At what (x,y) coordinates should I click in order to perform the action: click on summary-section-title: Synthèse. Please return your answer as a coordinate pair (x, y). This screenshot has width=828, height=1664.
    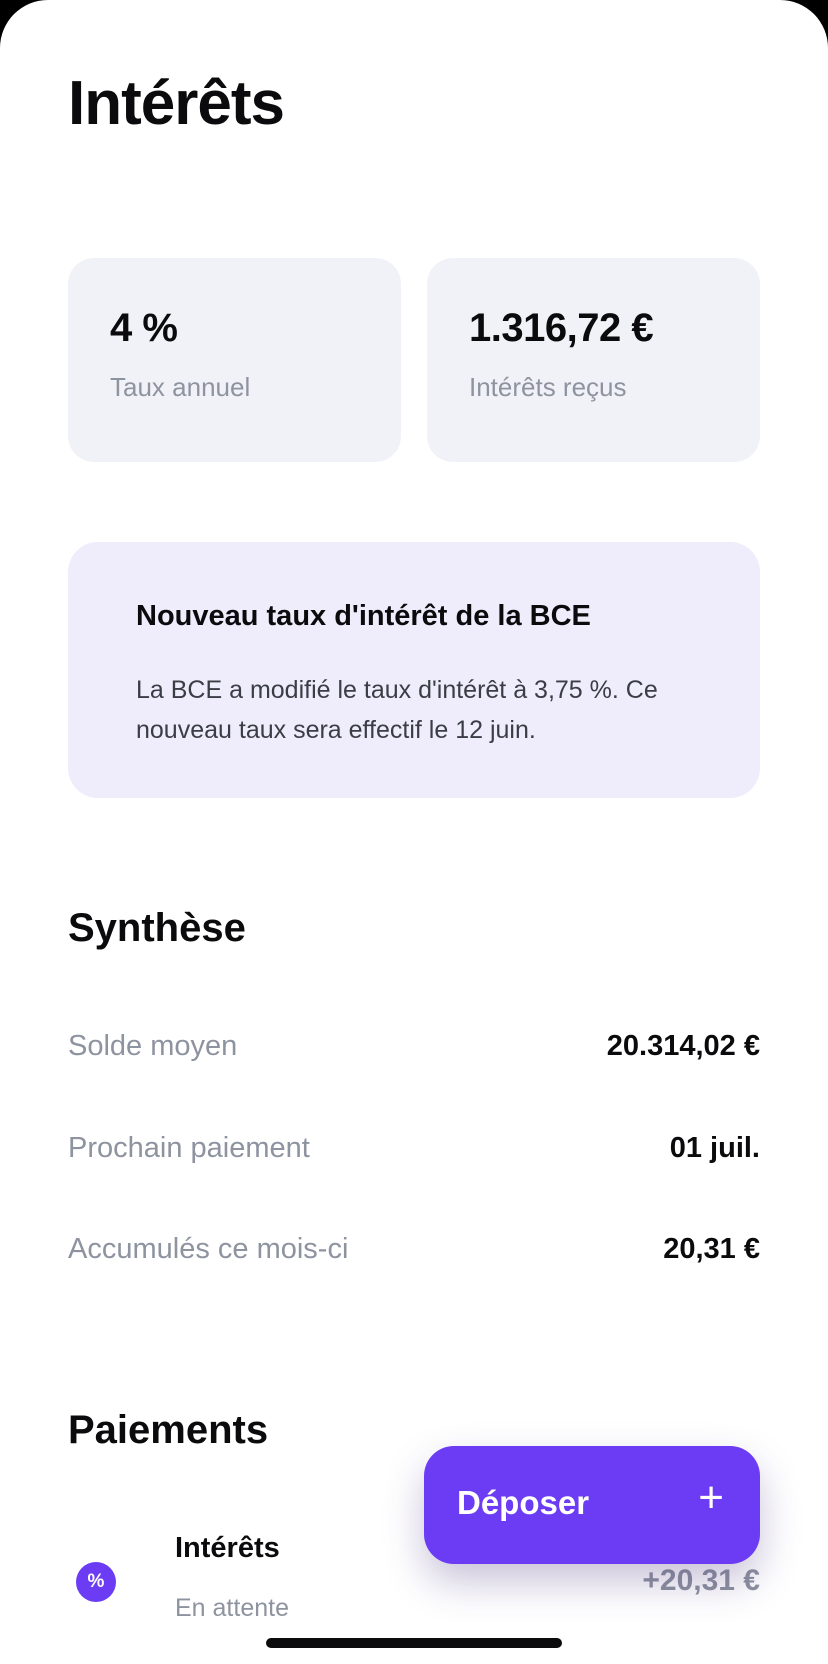
    Looking at the image, I should click on (157, 928).